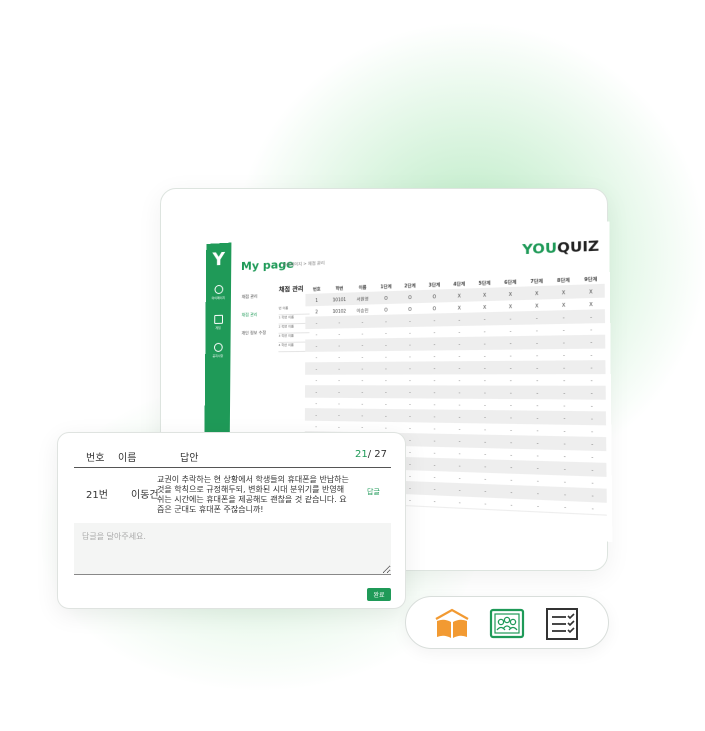 The image size is (705, 731). Describe the element at coordinates (484, 282) in the screenshot. I see `column-header: 5단계` at that location.